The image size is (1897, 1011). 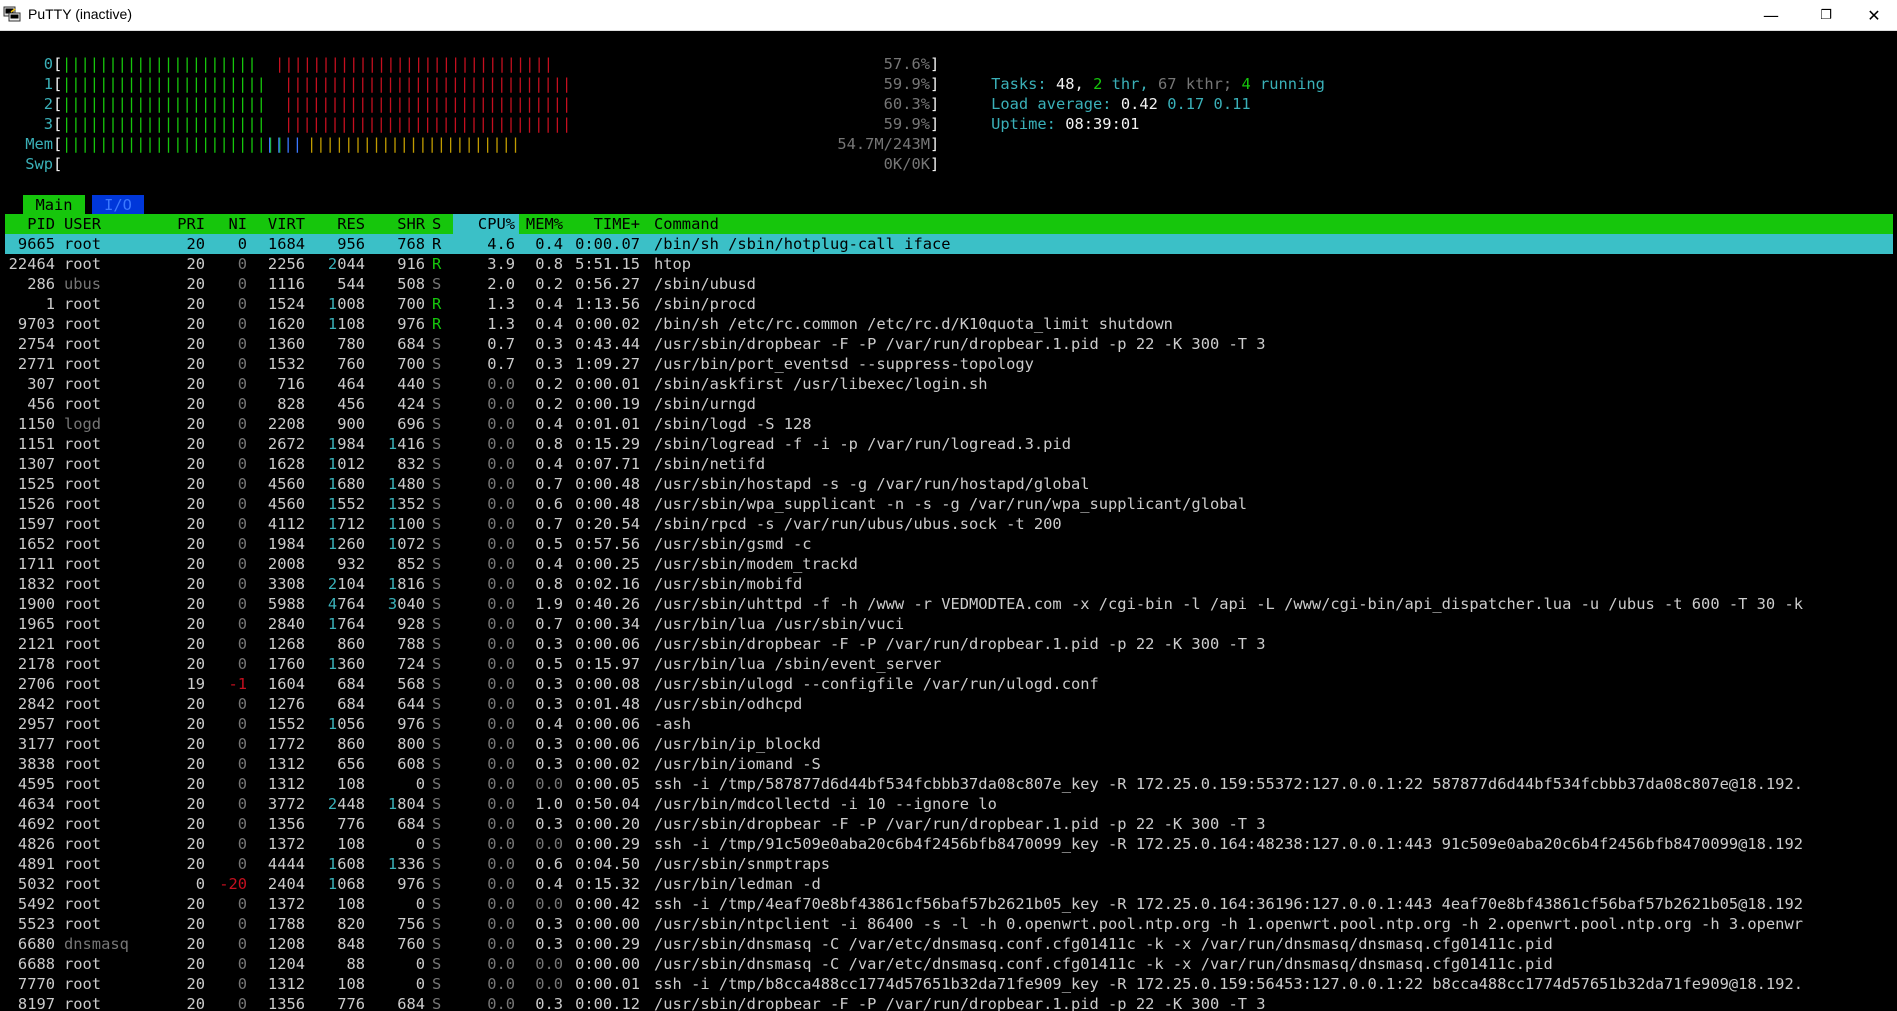 I want to click on shr-cell: 756, so click(x=411, y=924).